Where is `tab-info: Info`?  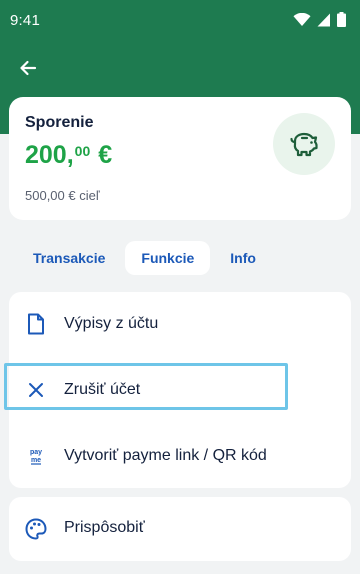
tab-info: Info is located at coordinates (243, 258).